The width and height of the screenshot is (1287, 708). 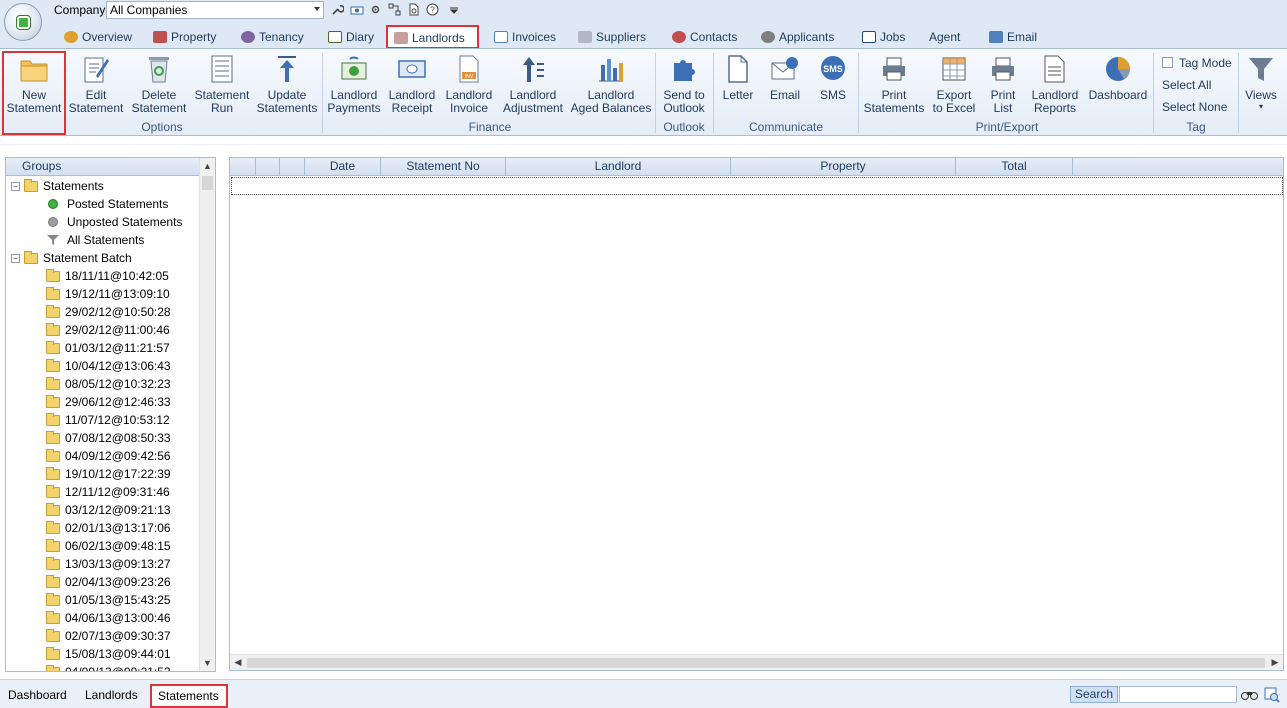 What do you see at coordinates (469, 86) in the screenshot?
I see `landlord-invoice-button: INV Landlord Invoice` at bounding box center [469, 86].